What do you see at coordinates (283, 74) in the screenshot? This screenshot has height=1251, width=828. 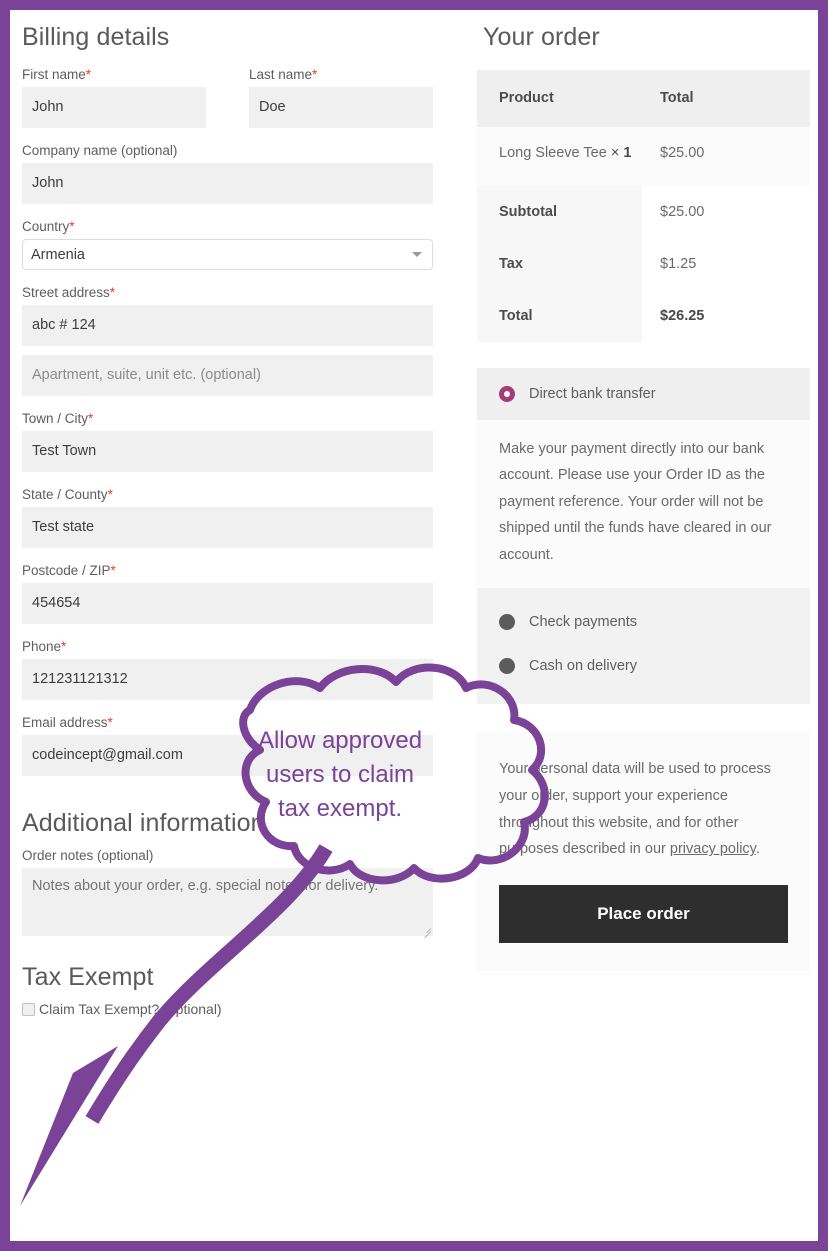 I see `last-name-label: Last name*` at bounding box center [283, 74].